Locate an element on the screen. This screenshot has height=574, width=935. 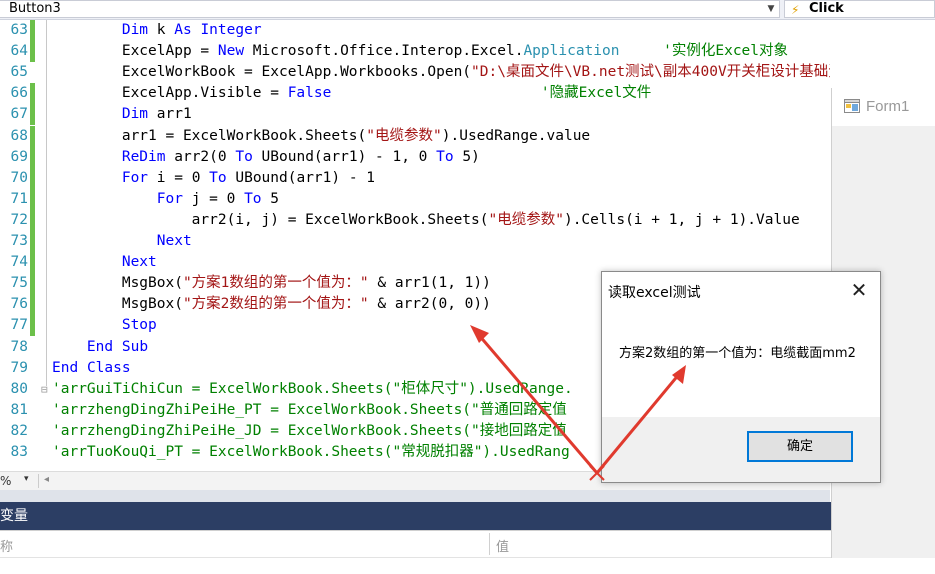
chevron-down-icon: ▼ is located at coordinates (771, 9).